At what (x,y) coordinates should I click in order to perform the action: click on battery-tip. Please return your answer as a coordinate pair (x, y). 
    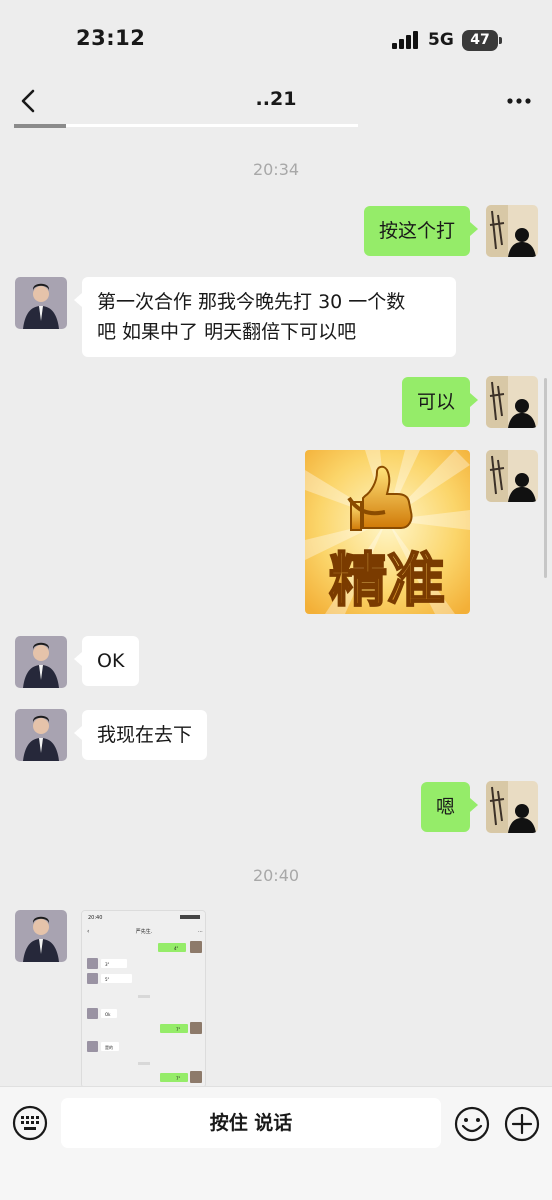
    Looking at the image, I should click on (500, 40).